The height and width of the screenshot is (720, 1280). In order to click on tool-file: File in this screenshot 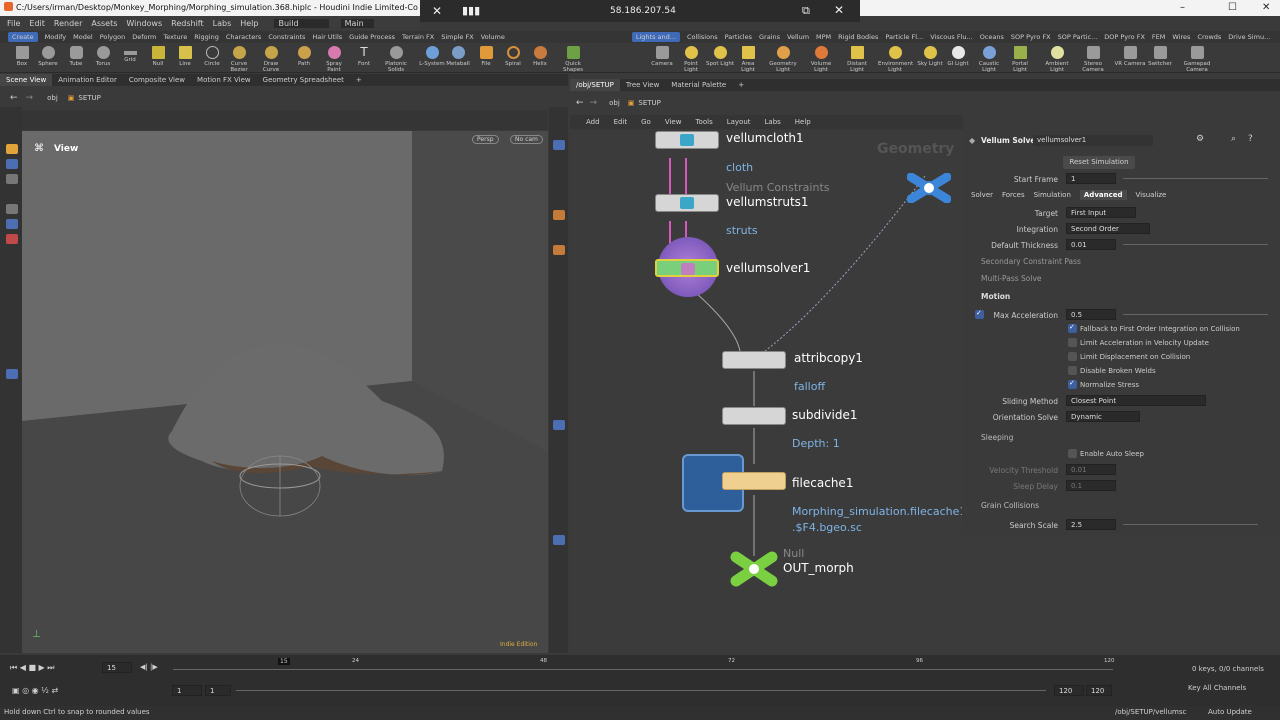, I will do `click(486, 55)`.